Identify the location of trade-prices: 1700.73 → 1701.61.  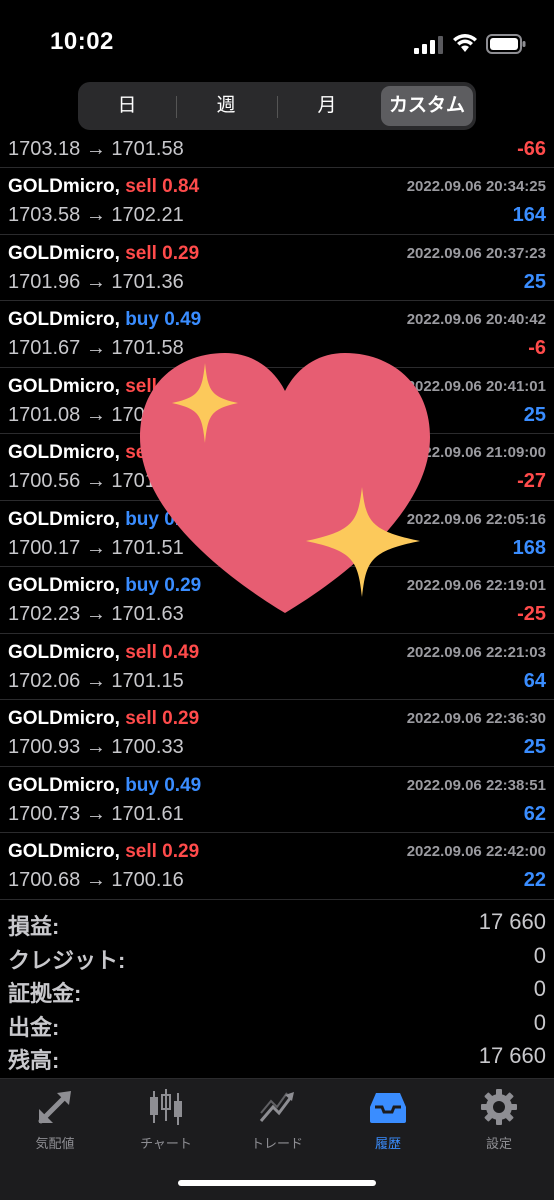
(96, 813).